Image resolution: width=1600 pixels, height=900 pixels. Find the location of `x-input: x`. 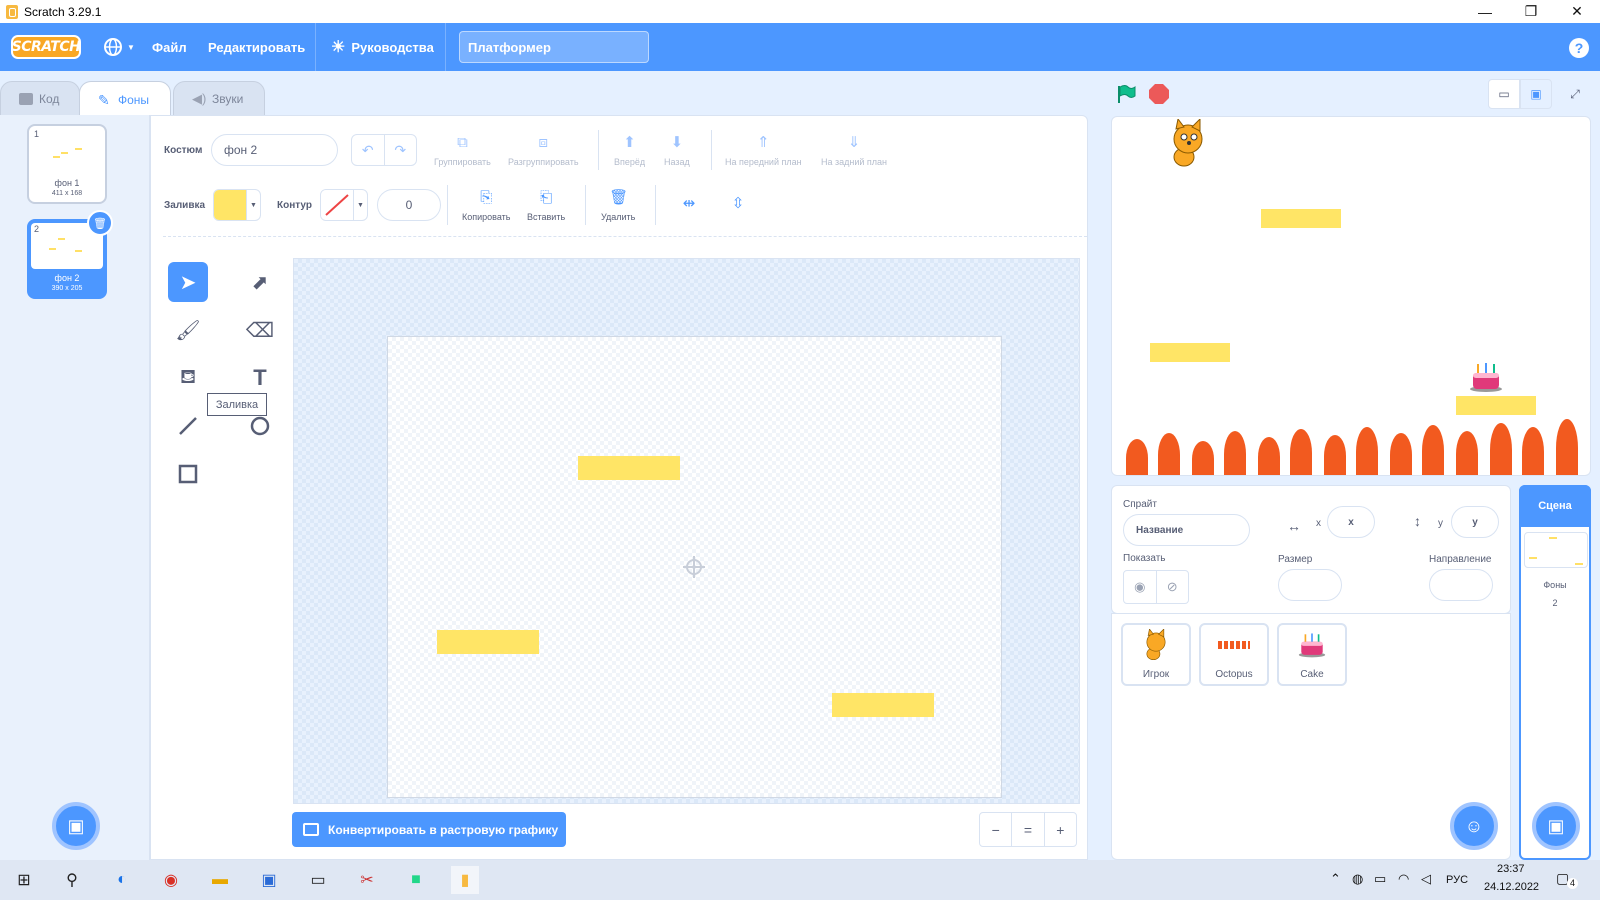

x-input: x is located at coordinates (1351, 522).